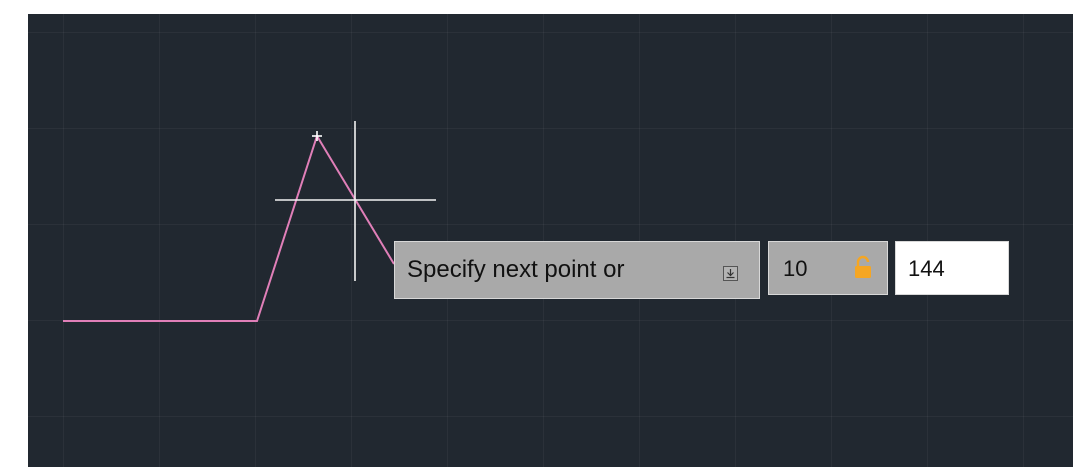 This screenshot has width=1073, height=467. I want to click on distance-field: 10, so click(828, 268).